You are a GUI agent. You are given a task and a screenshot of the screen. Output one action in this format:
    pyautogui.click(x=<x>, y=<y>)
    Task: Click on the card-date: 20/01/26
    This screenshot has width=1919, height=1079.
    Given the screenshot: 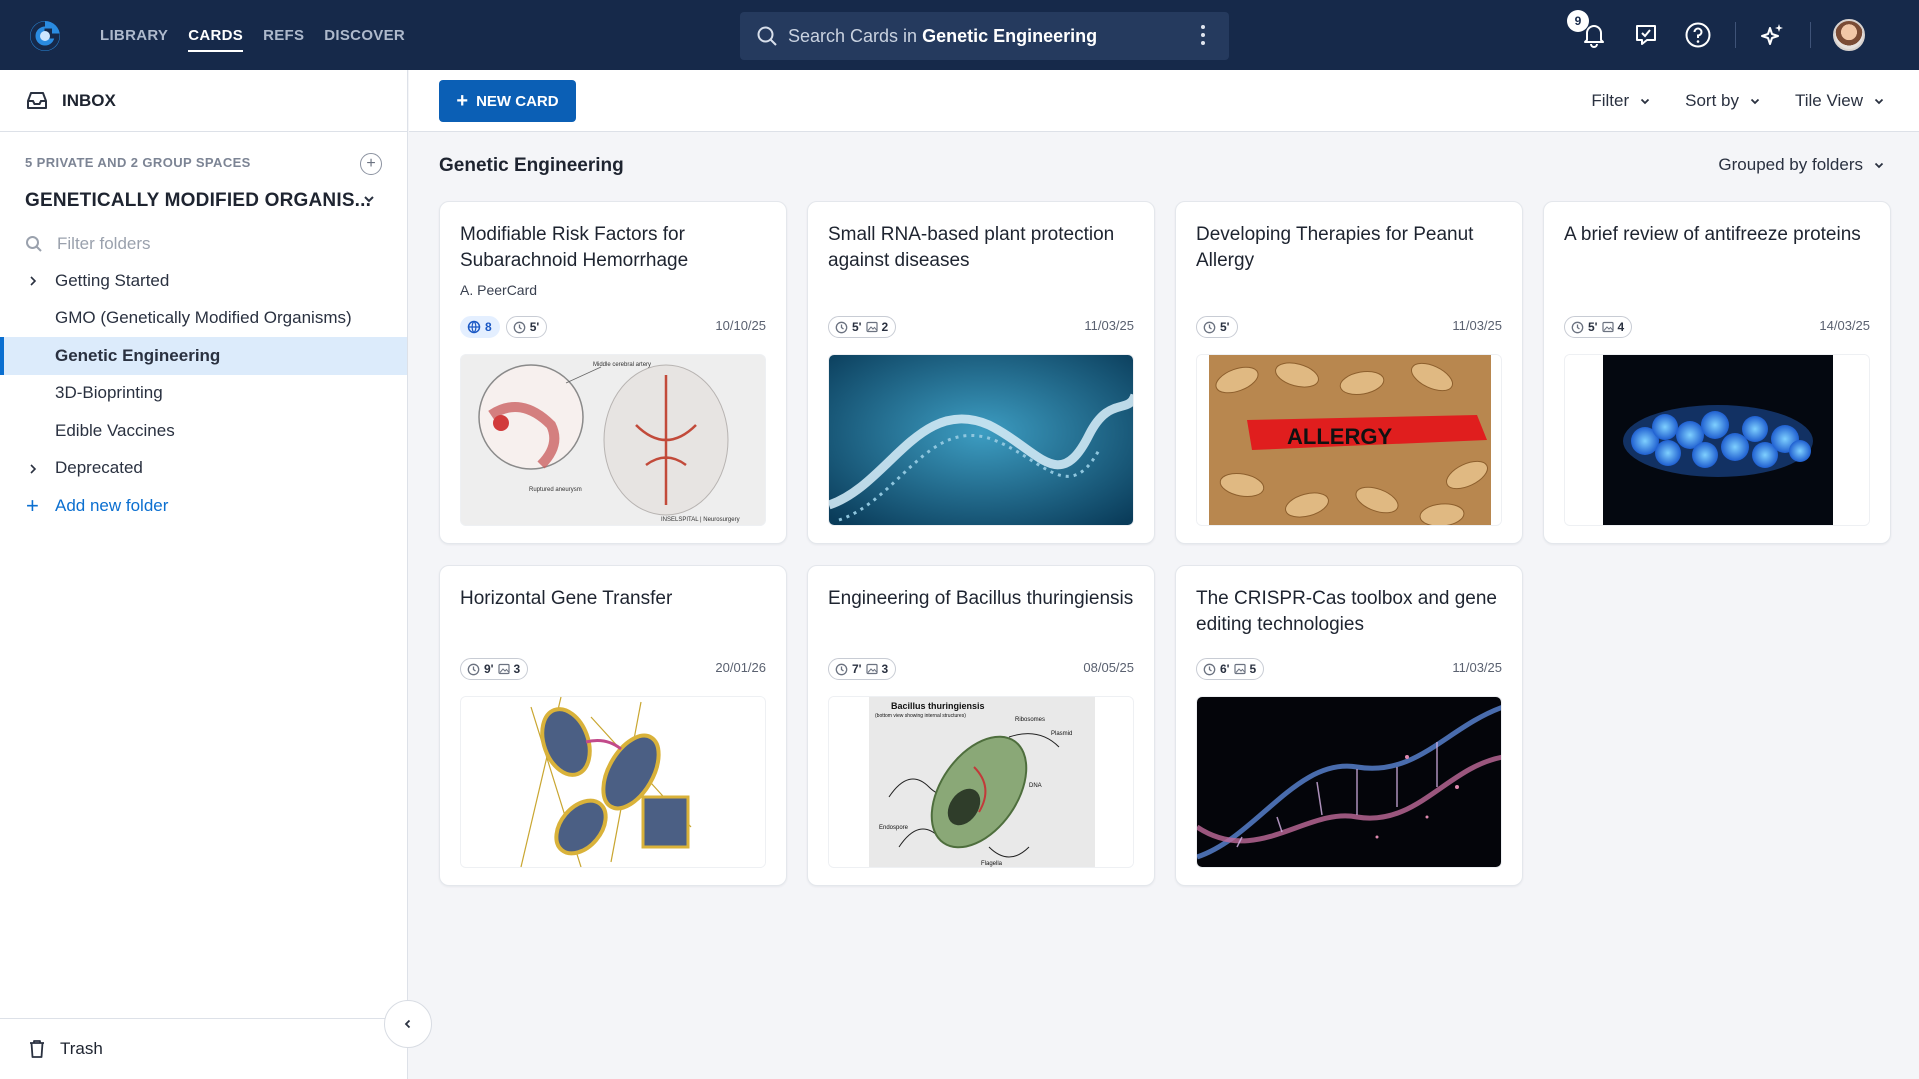 What is the action you would take?
    pyautogui.click(x=740, y=667)
    